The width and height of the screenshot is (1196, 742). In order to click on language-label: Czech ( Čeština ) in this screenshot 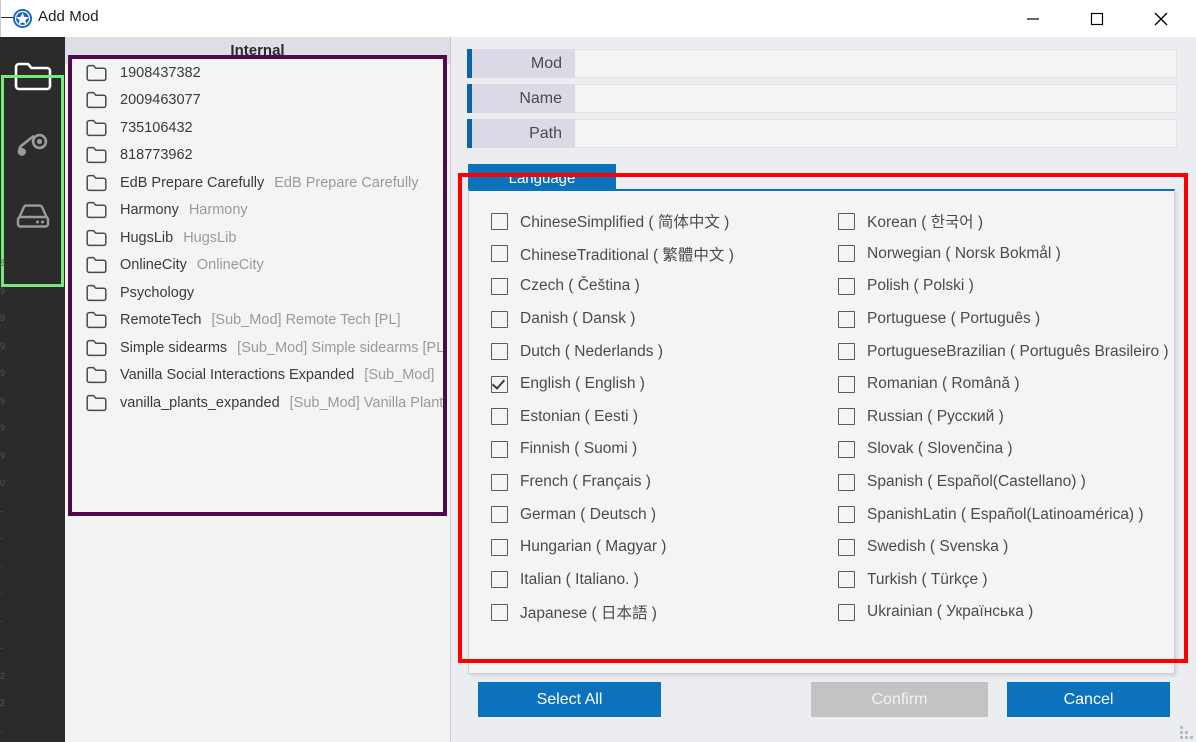, I will do `click(580, 286)`.